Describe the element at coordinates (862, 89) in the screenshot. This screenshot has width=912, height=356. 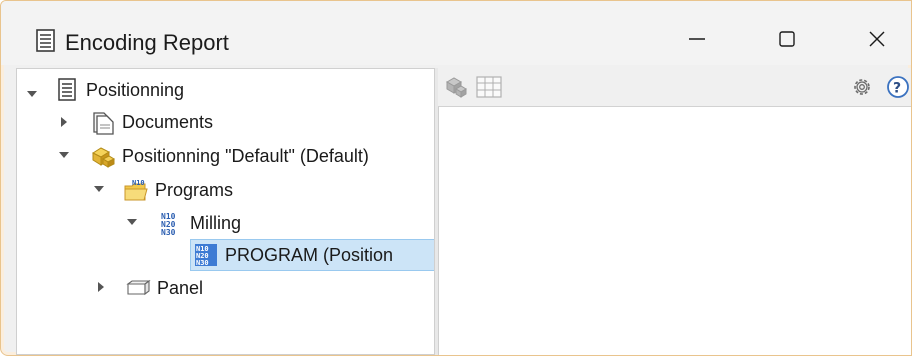
I see `settings-gear-icon` at that location.